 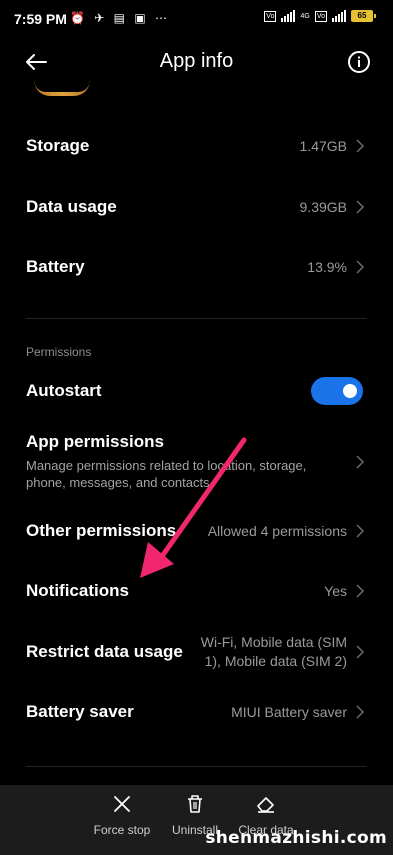 I want to click on app-icon, so click(x=62, y=88).